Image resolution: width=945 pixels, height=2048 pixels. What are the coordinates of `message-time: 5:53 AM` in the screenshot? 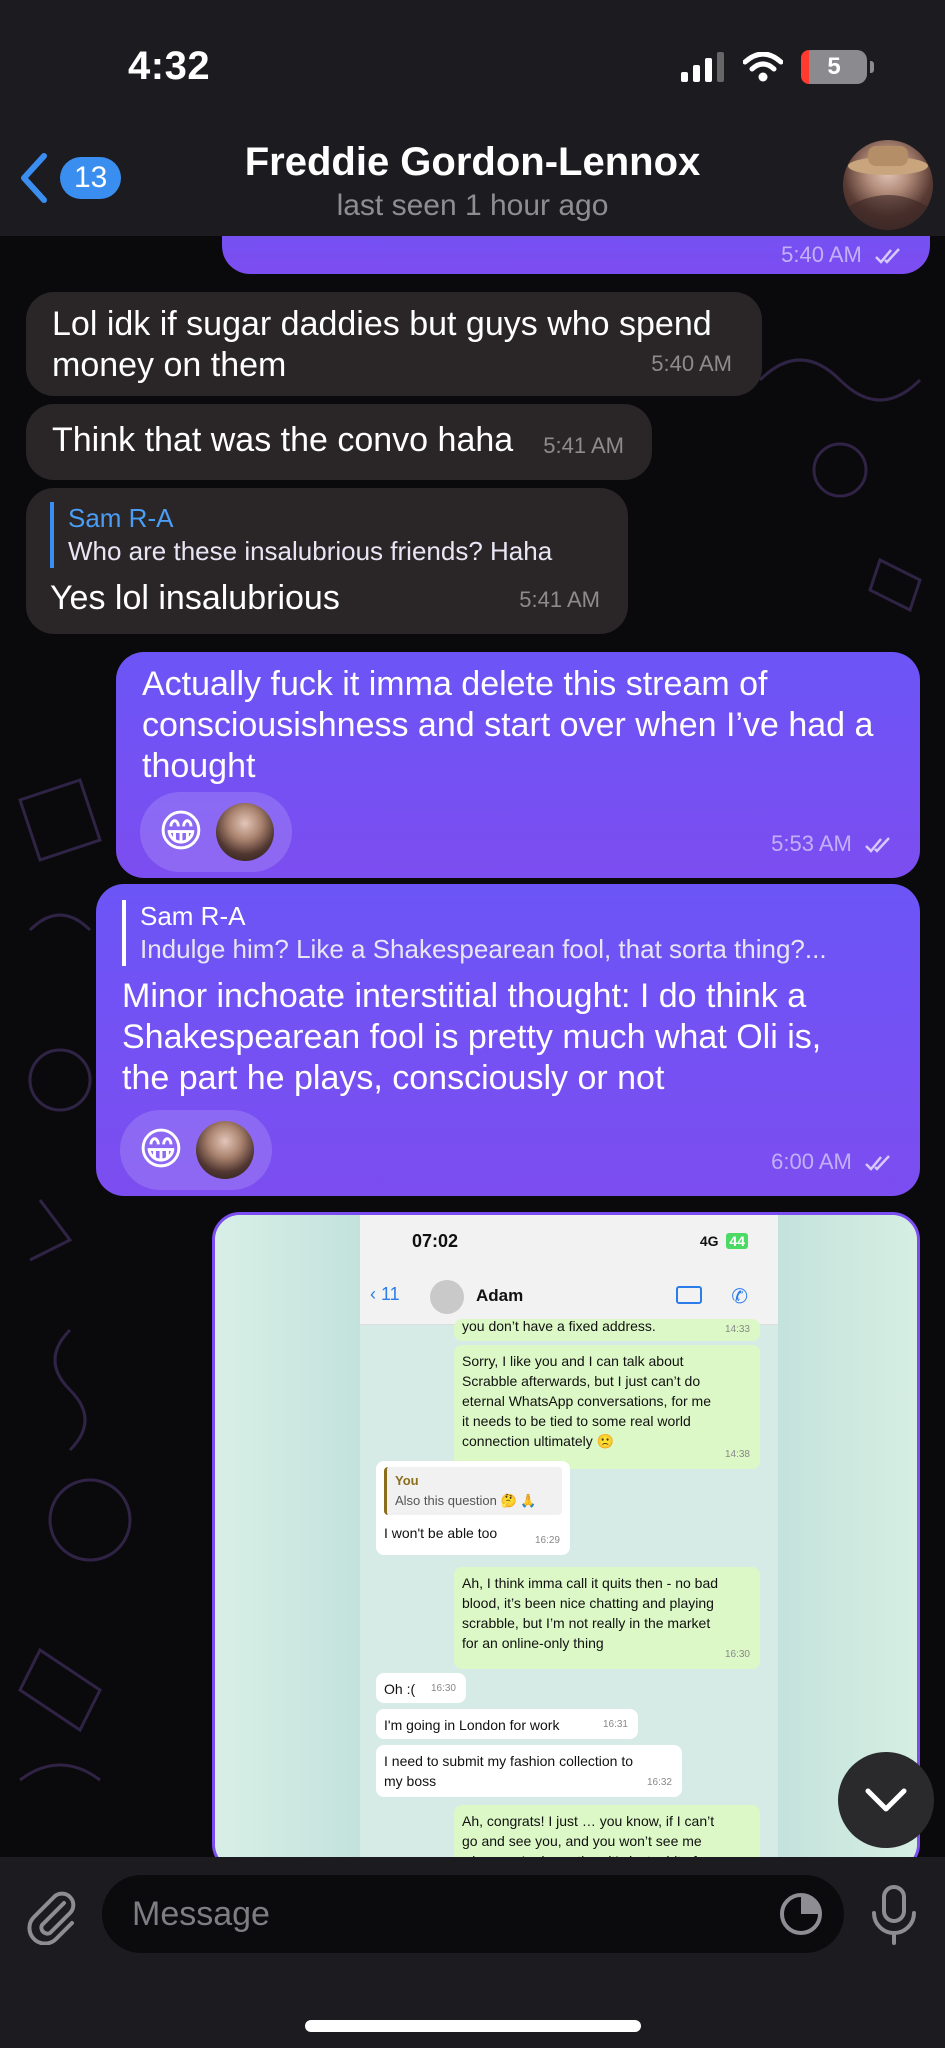 It's located at (831, 843).